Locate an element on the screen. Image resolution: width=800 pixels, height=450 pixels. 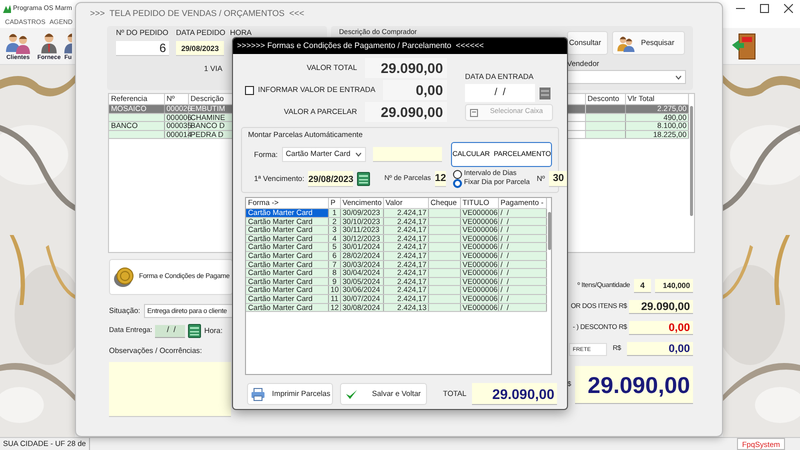
order-total-field: 29.090,00 is located at coordinates (634, 385).